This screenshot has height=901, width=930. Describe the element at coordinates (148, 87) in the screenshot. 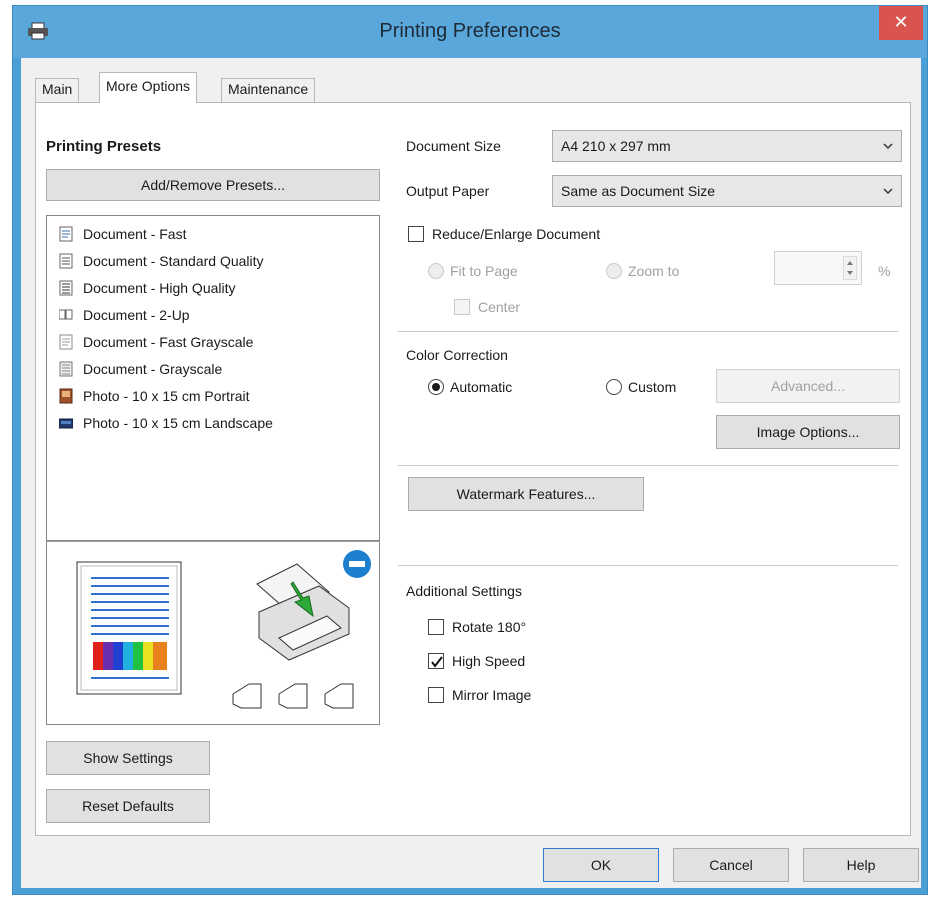

I see `tab-more-options: More Options` at that location.